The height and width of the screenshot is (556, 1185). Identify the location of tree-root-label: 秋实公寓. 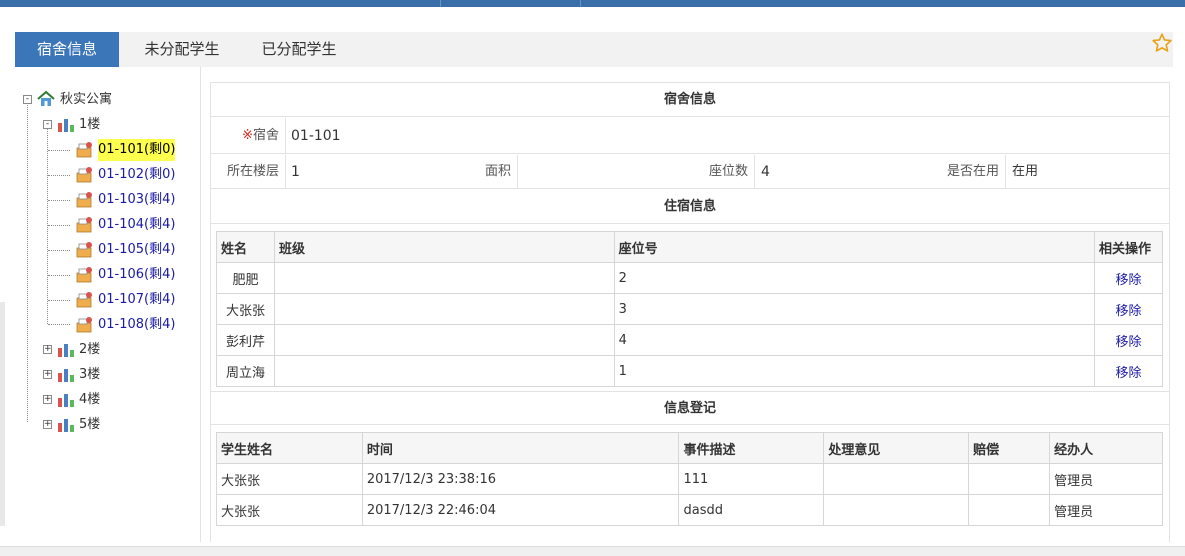
(86, 100).